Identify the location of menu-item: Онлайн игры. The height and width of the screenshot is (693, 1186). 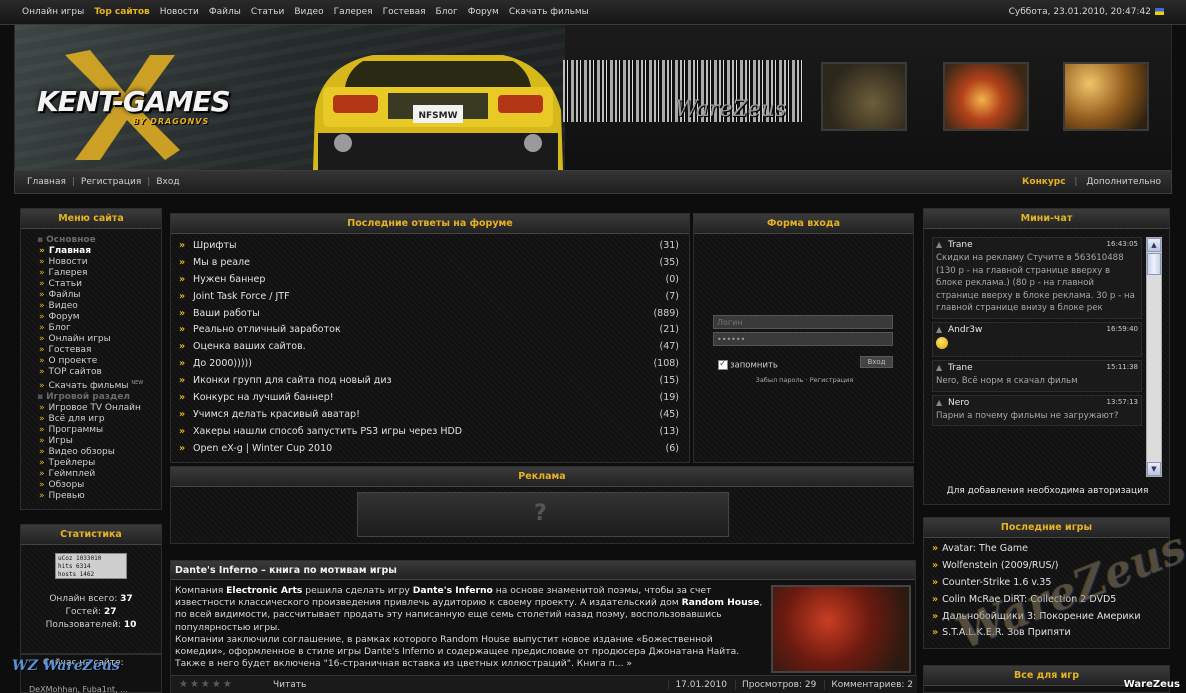
(100, 339).